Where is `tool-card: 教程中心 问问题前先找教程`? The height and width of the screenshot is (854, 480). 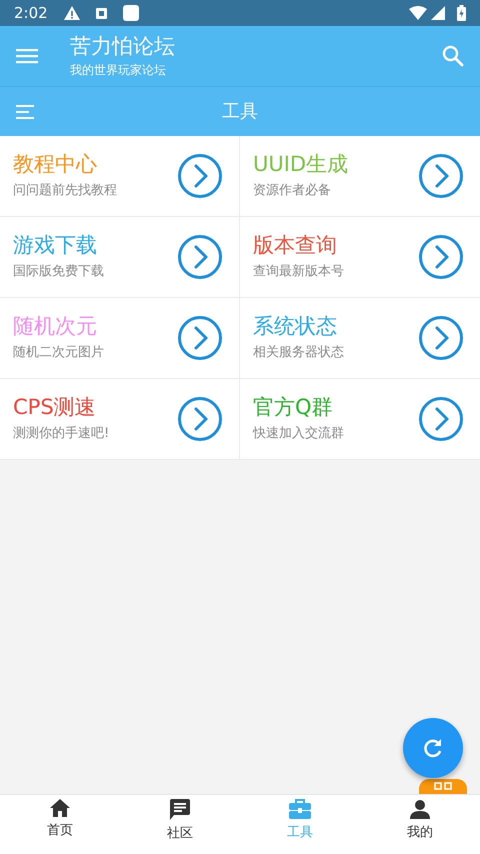 tool-card: 教程中心 问问题前先找教程 is located at coordinates (120, 176).